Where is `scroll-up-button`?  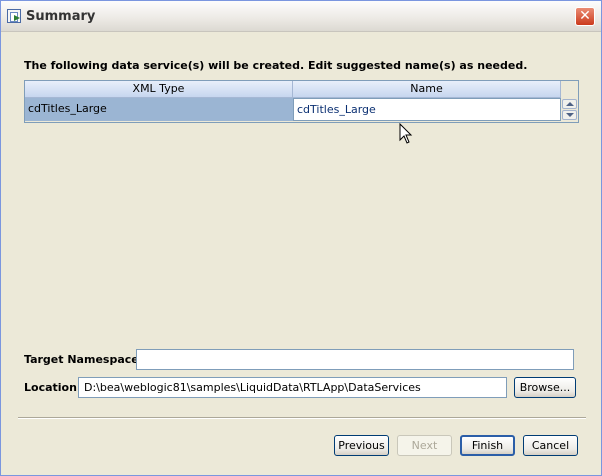 scroll-up-button is located at coordinates (569, 104).